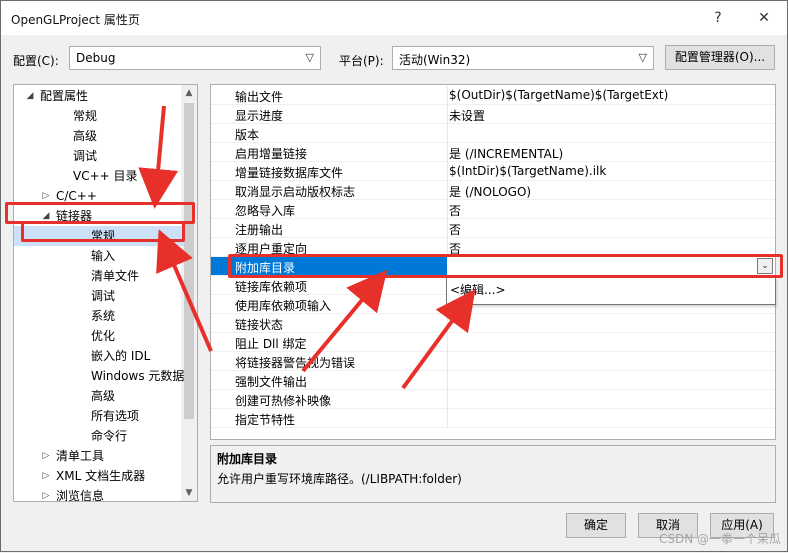  Describe the element at coordinates (189, 261) in the screenshot. I see `scrollbar-thumb` at that location.